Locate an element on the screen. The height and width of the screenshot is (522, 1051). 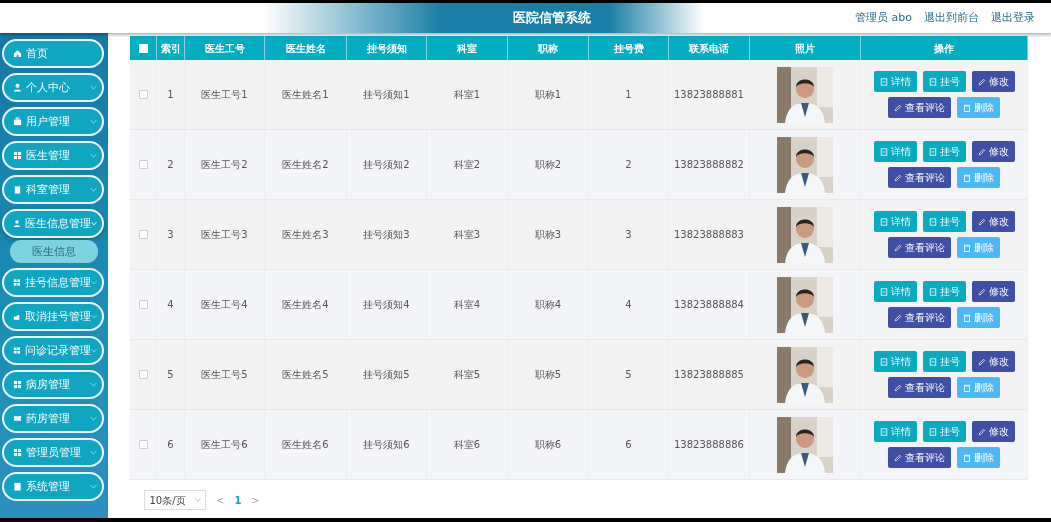
header-link: 退出到前台 is located at coordinates (951, 18).